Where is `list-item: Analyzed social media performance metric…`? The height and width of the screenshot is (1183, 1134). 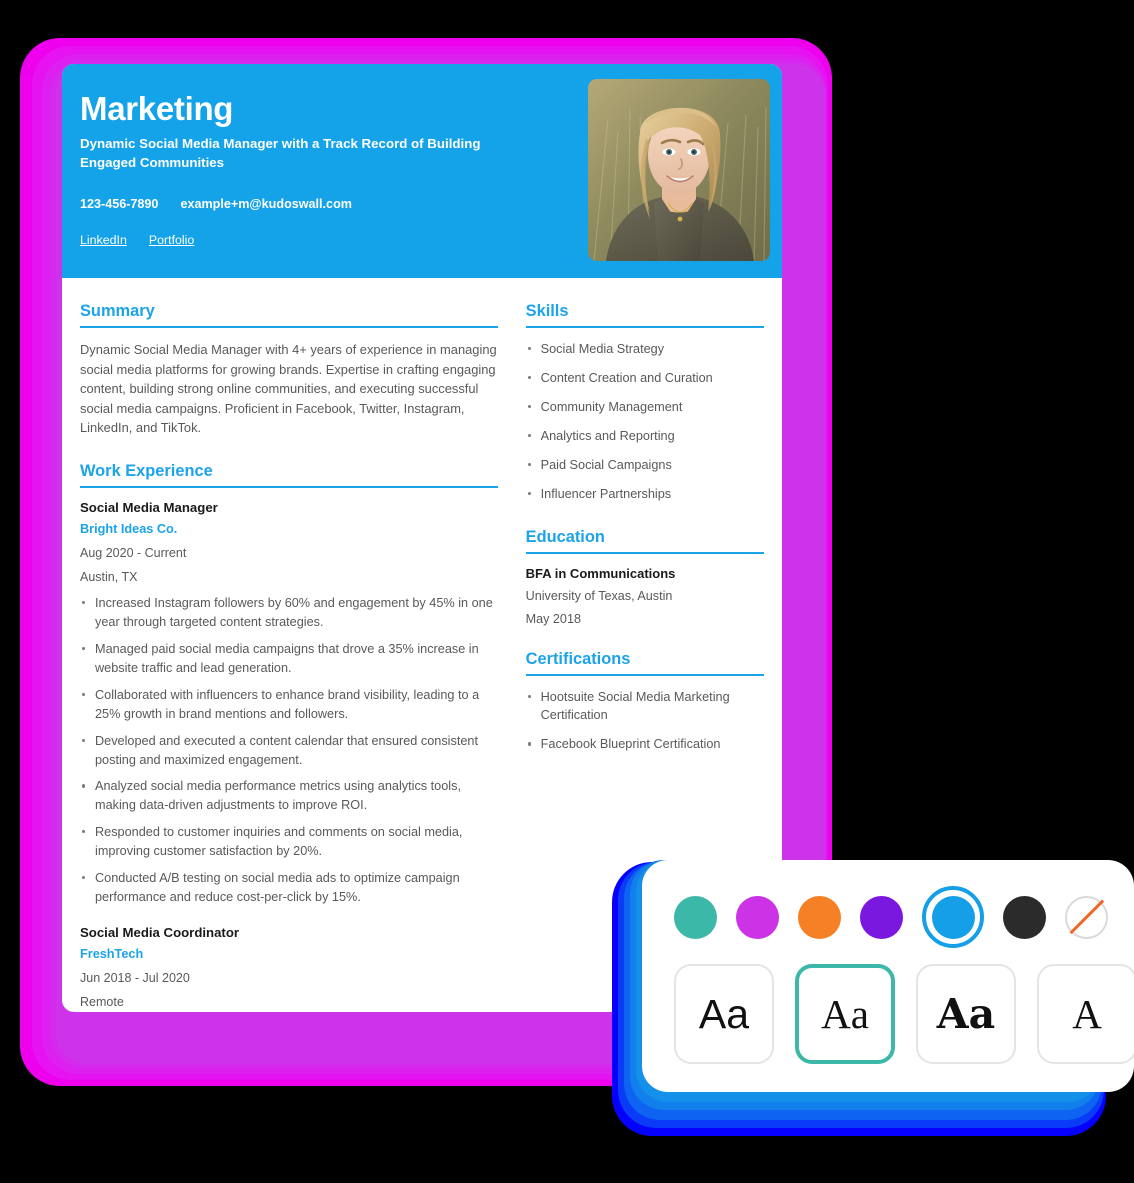
list-item: Analyzed social media performance metric… is located at coordinates (289, 796).